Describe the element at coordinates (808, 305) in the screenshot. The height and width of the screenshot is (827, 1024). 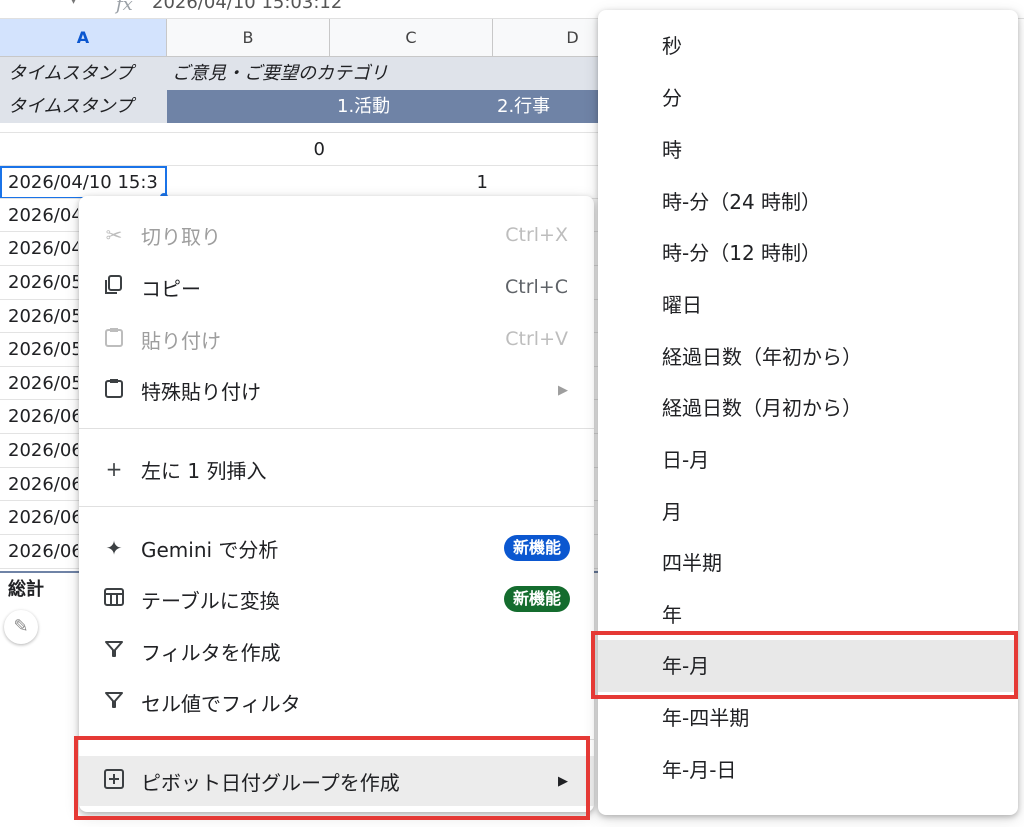
I see `submenu-item-weekday: 曜日` at that location.